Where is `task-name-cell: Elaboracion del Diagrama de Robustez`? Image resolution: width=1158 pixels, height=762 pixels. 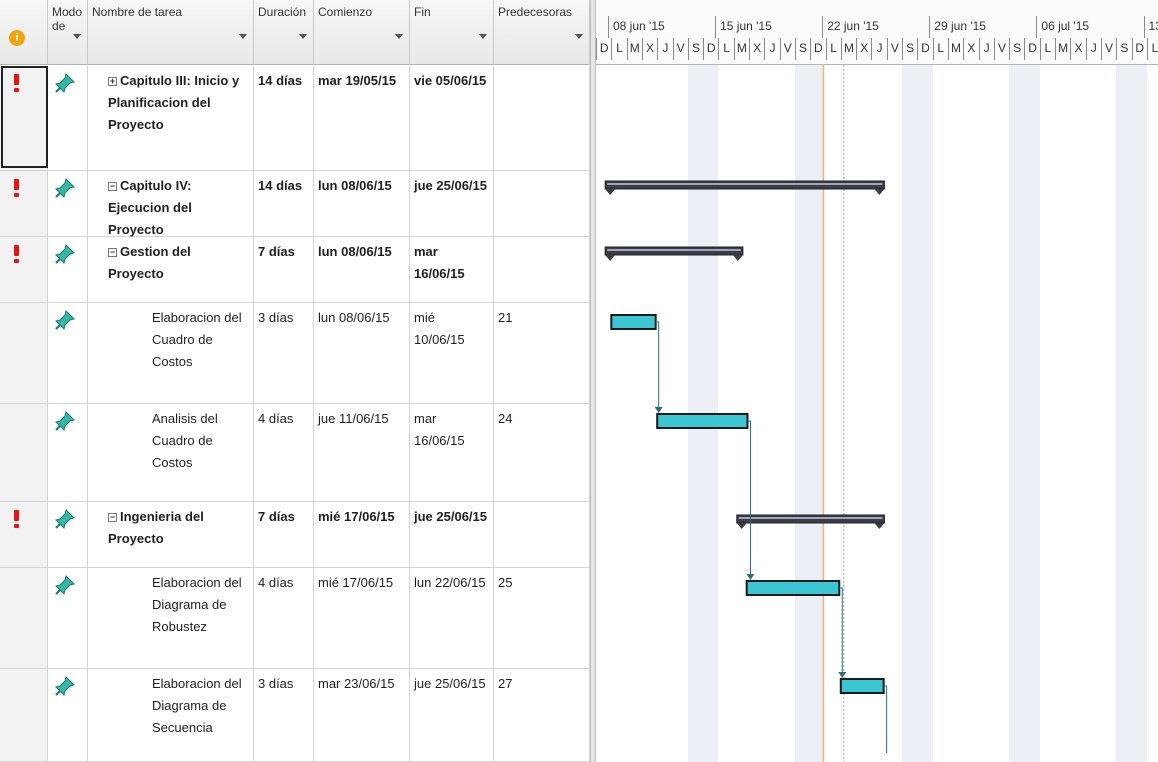 task-name-cell: Elaboracion del Diagrama de Robustez is located at coordinates (171, 618).